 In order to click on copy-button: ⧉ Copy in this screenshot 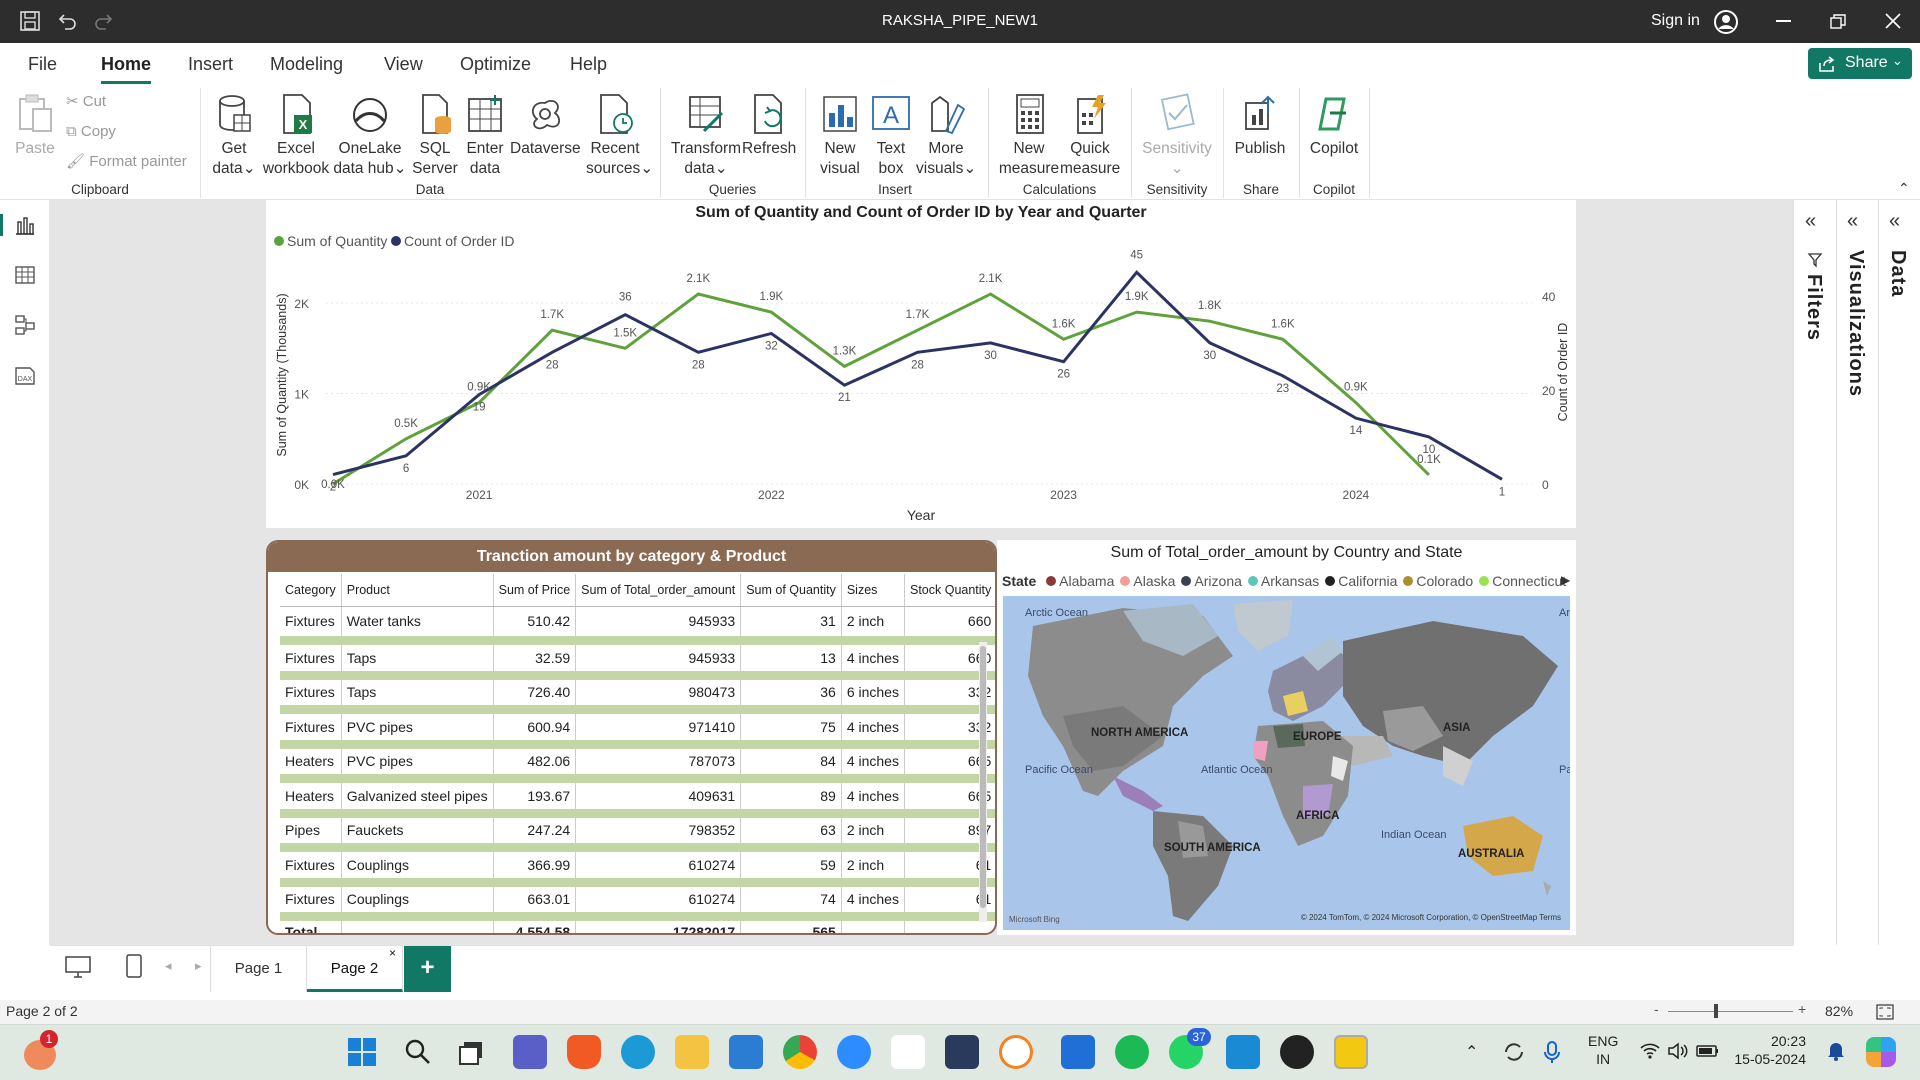, I will do `click(91, 131)`.